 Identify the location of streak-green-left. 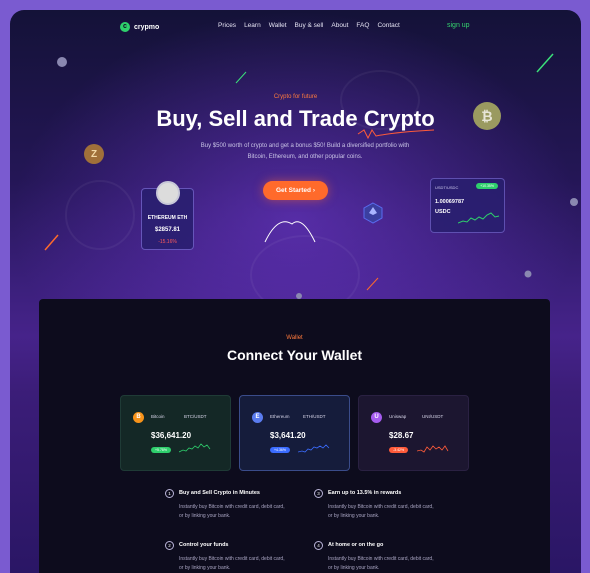
(241, 77).